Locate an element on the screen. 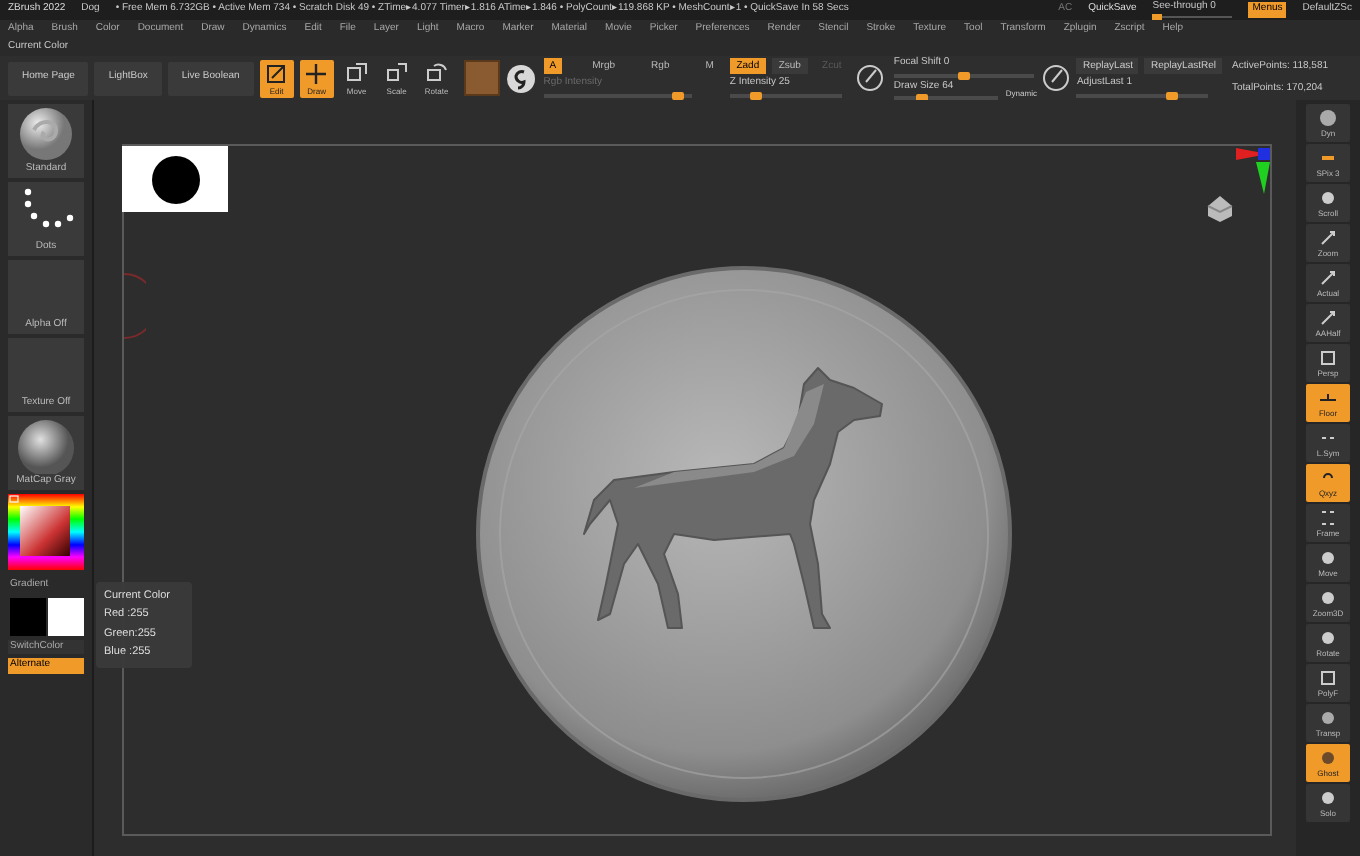 Image resolution: width=1360 pixels, height=856 pixels. brush-sphere-icon is located at coordinates (46, 133).